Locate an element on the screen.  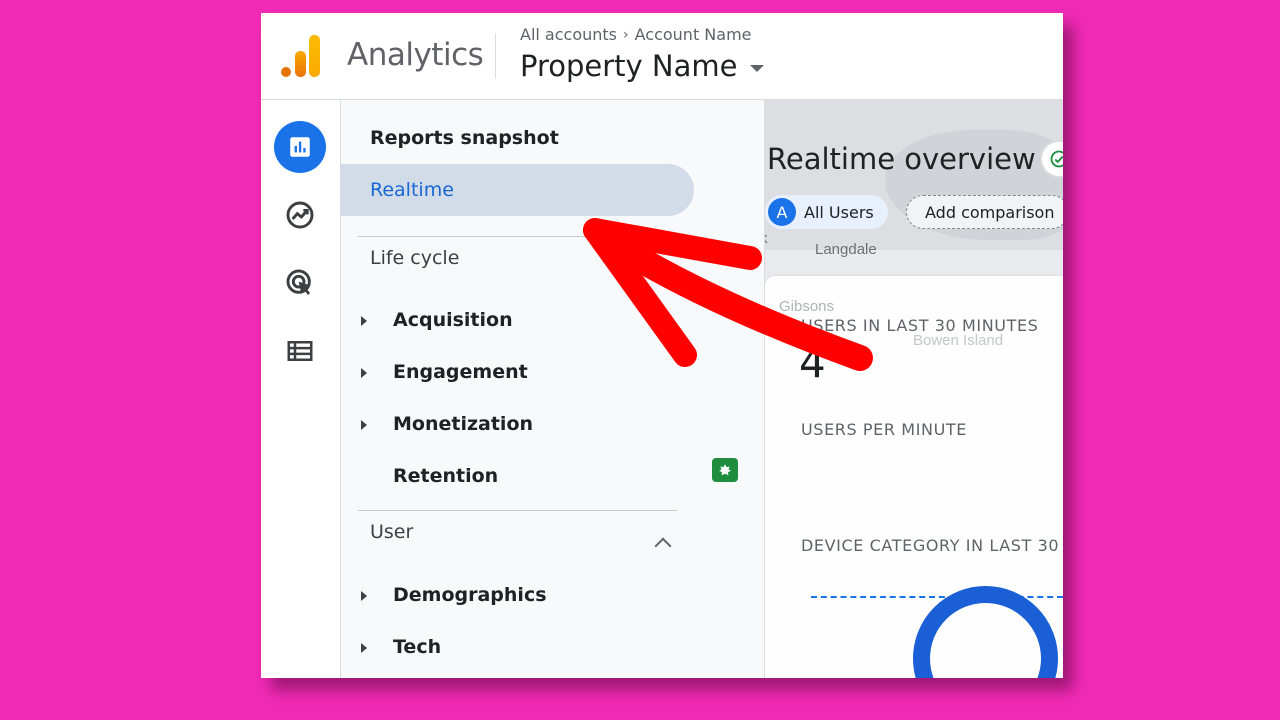
app-title: Analytics is located at coordinates (415, 55).